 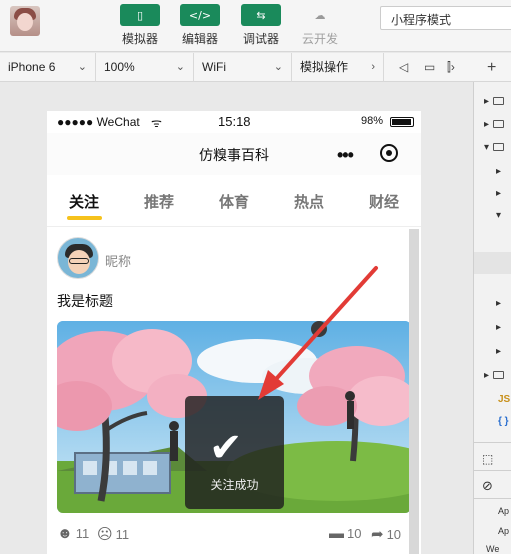 I want to click on zoom-select: 100% ⌄, so click(x=145, y=67).